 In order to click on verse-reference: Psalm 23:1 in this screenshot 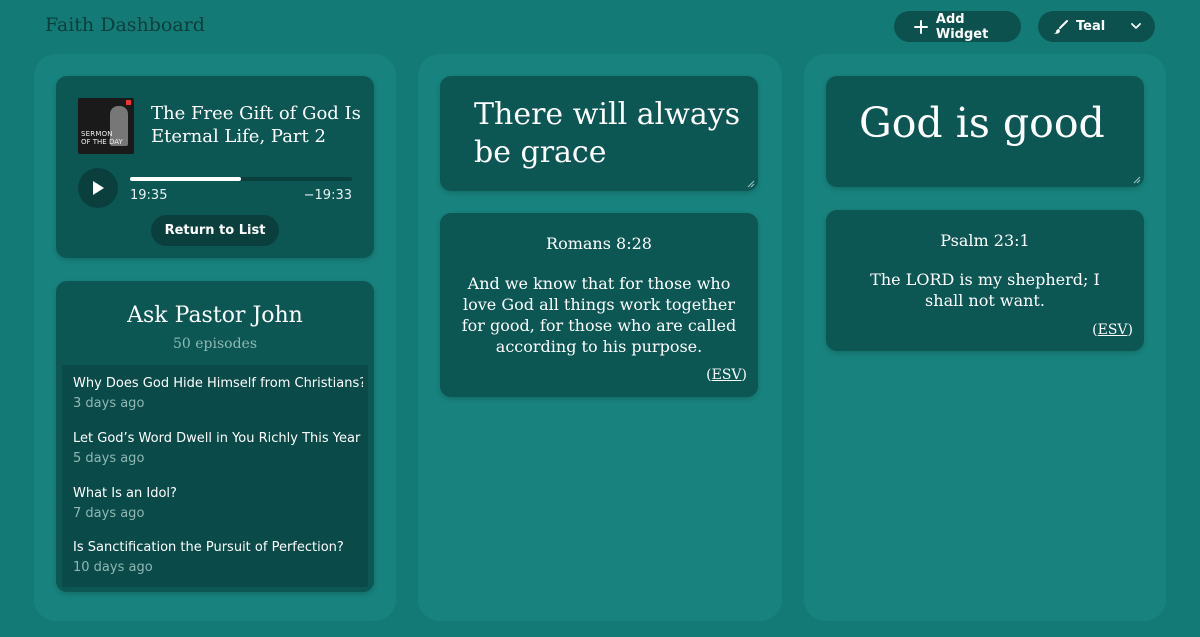, I will do `click(985, 240)`.